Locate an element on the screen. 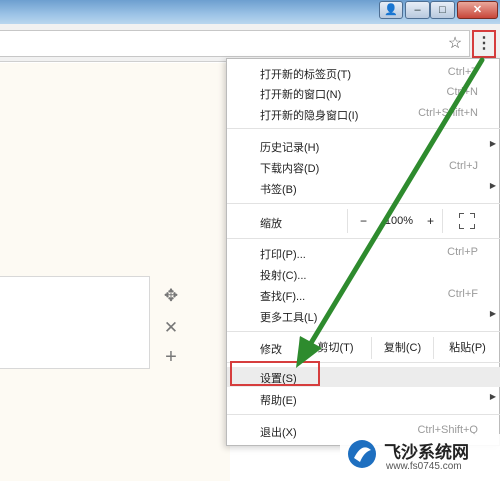 The width and height of the screenshot is (500, 481). watermark: 飞沙系统网 www.fs0745.com is located at coordinates (420, 457).